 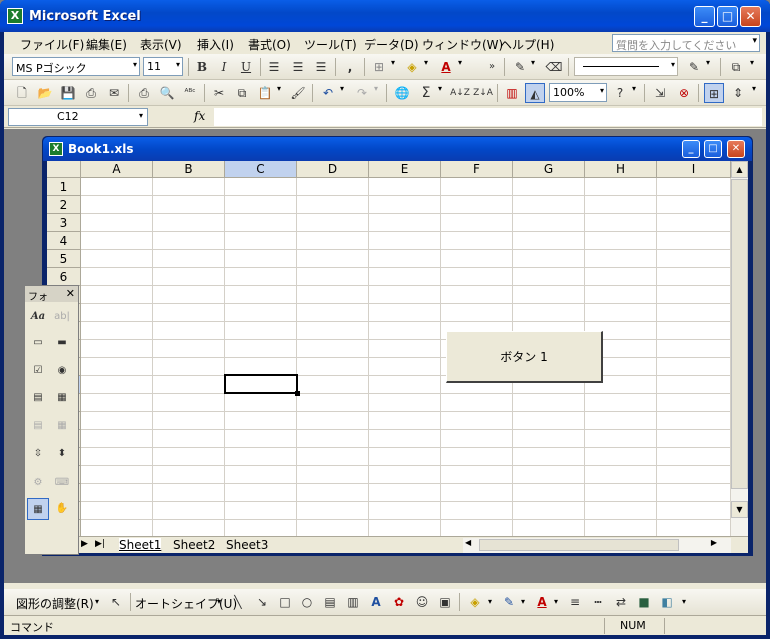 What do you see at coordinates (684, 601) in the screenshot?
I see `toolbar-options-icon: ▾` at bounding box center [684, 601].